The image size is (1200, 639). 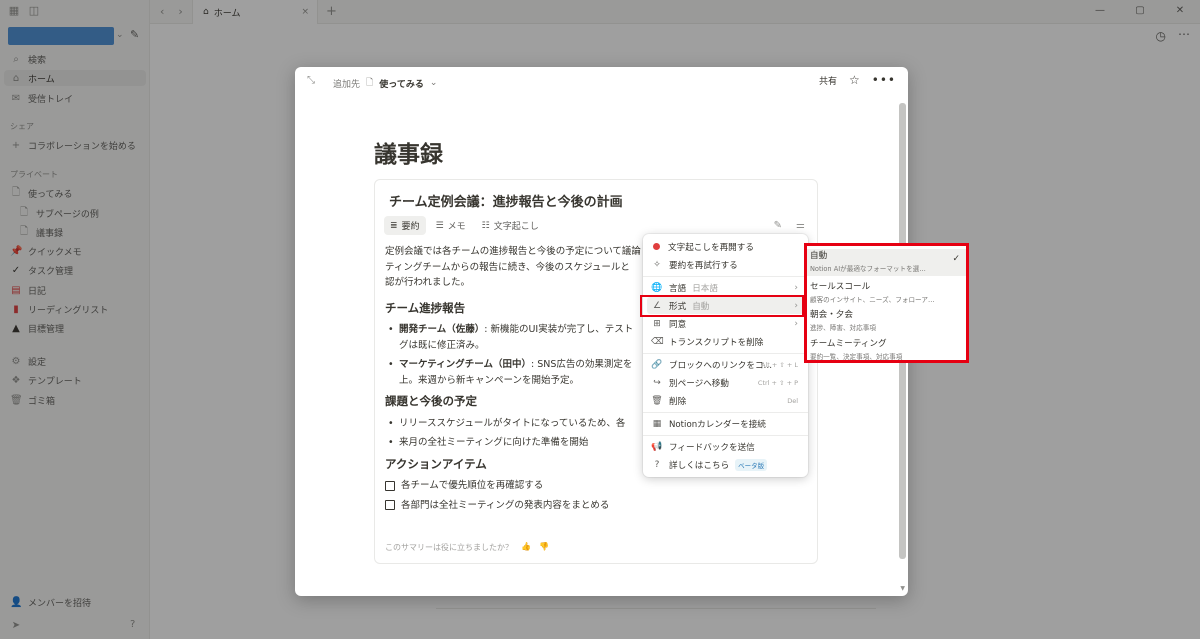 What do you see at coordinates (902, 588) in the screenshot?
I see `scroll-down-icon: ▼` at bounding box center [902, 588].